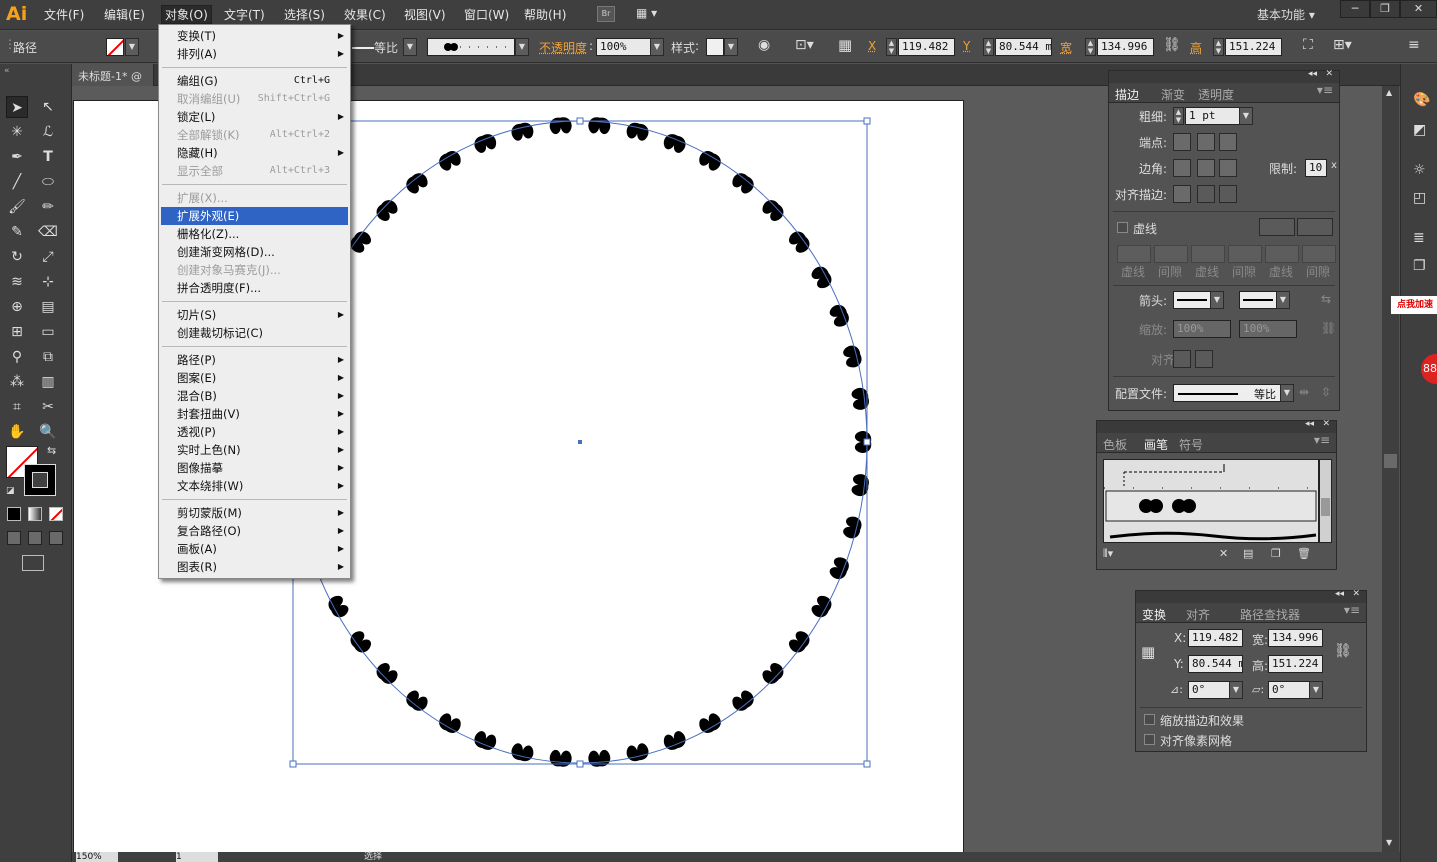  I want to click on tab-symbols: 符号, so click(1191, 444).